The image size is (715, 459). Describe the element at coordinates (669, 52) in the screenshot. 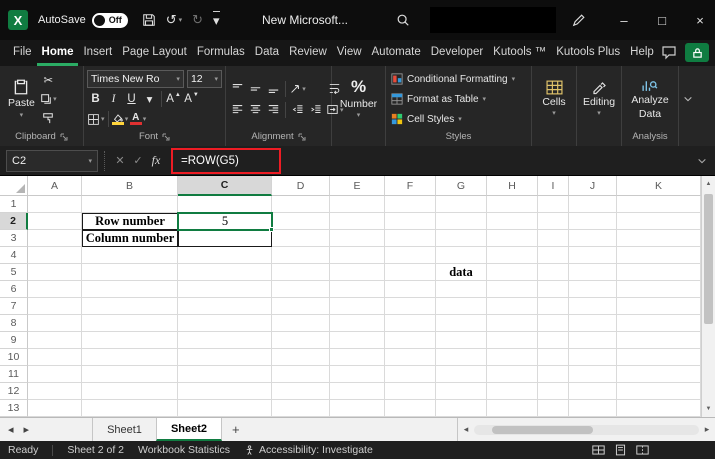

I see `comments-button` at that location.